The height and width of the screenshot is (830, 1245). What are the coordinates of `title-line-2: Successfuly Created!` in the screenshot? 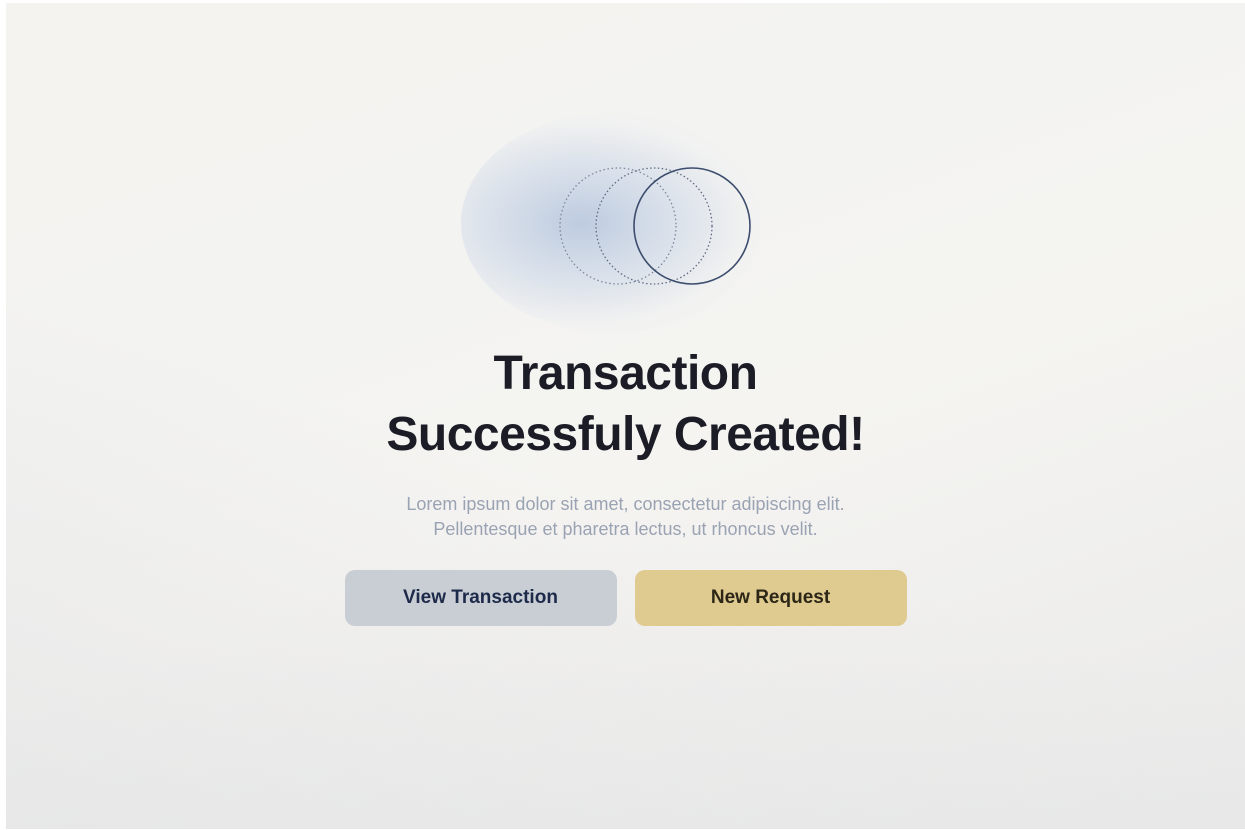 It's located at (625, 434).